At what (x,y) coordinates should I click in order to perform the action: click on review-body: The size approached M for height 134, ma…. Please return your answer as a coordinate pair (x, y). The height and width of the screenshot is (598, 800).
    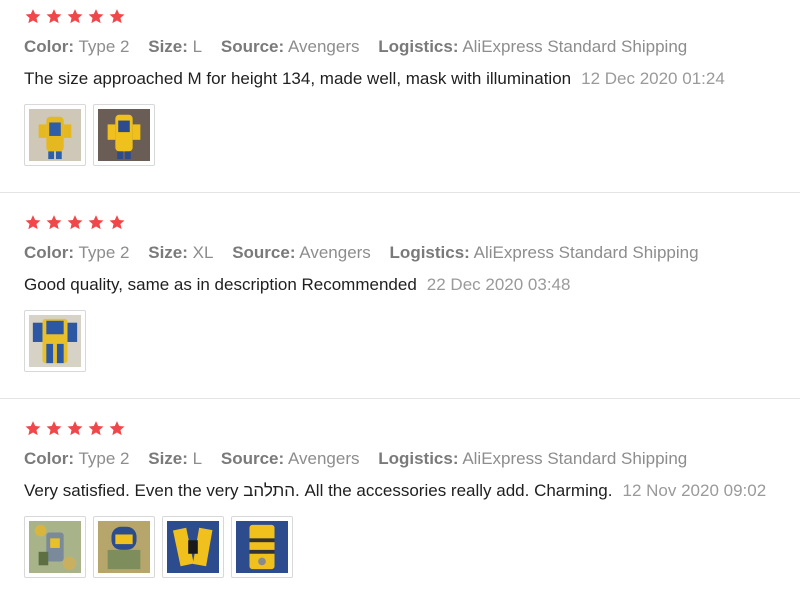
    Looking at the image, I should click on (374, 79).